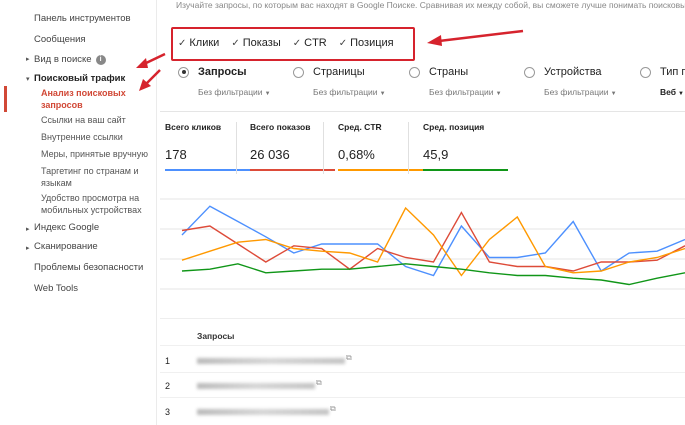 Image resolution: width=685 pixels, height=425 pixels. Describe the element at coordinates (100, 60) in the screenshot. I see `info-icon: i` at that location.